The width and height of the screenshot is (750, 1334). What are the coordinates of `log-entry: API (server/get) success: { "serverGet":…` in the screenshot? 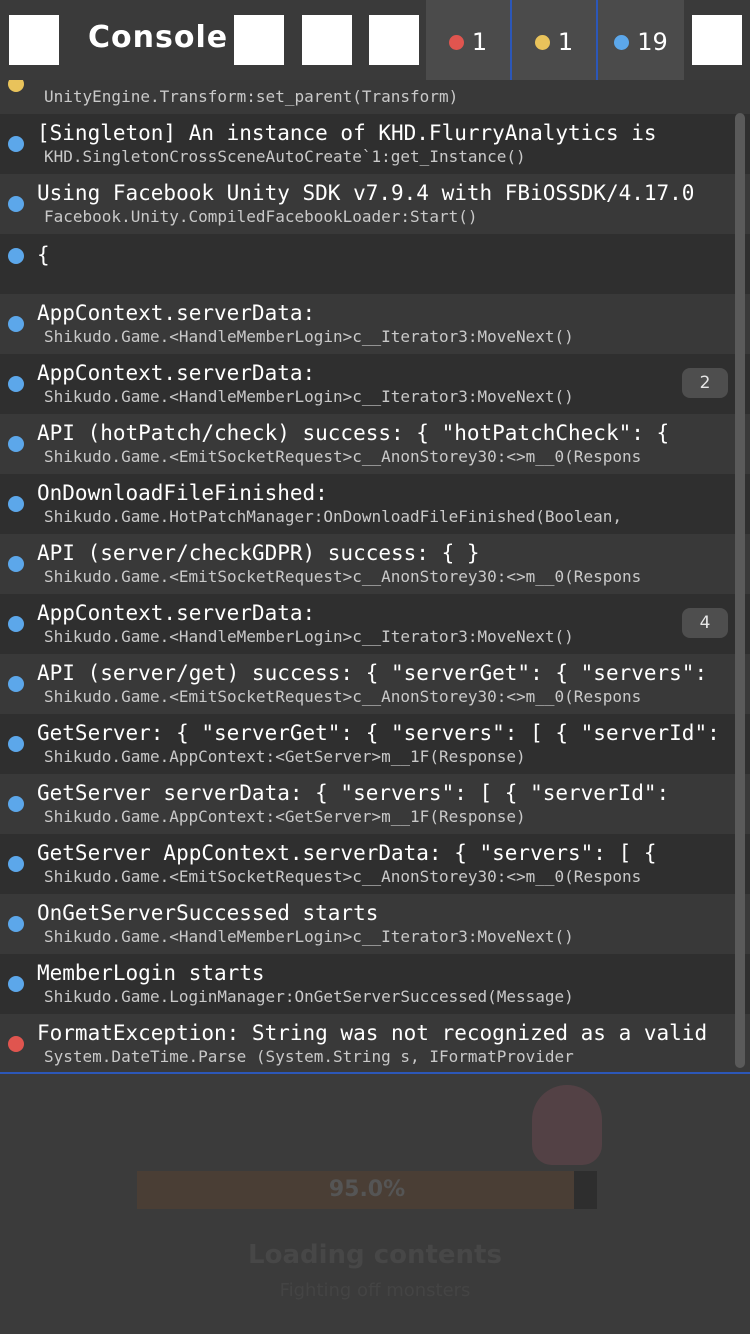 It's located at (375, 684).